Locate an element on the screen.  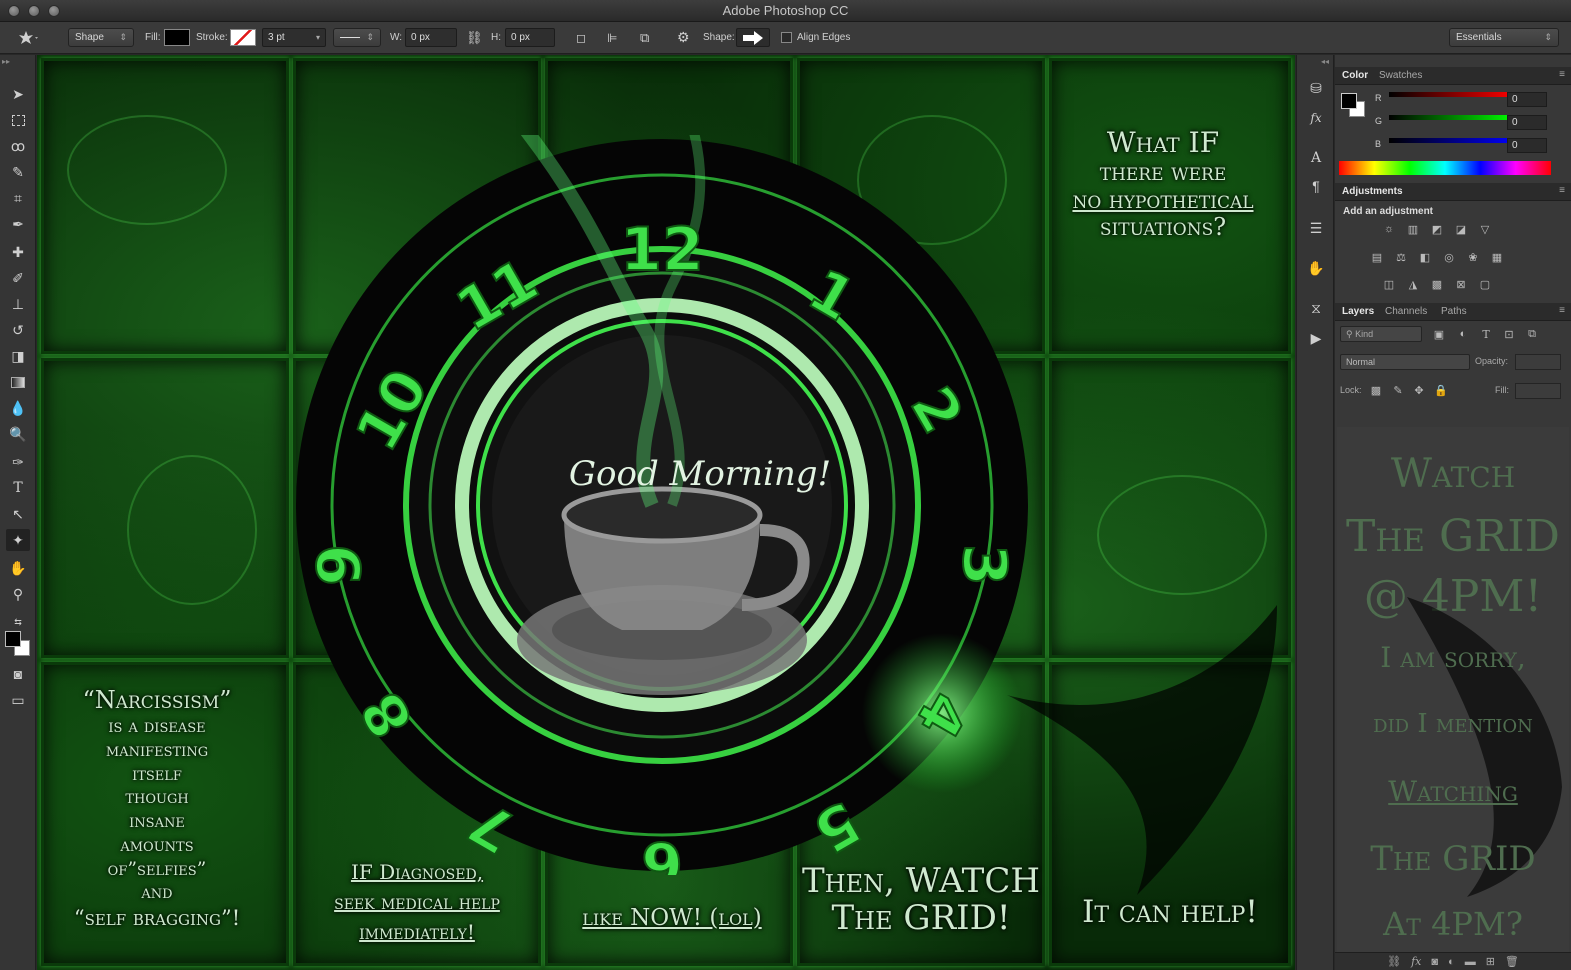
properties-panel-icon: ☰ is located at coordinates (1316, 228).